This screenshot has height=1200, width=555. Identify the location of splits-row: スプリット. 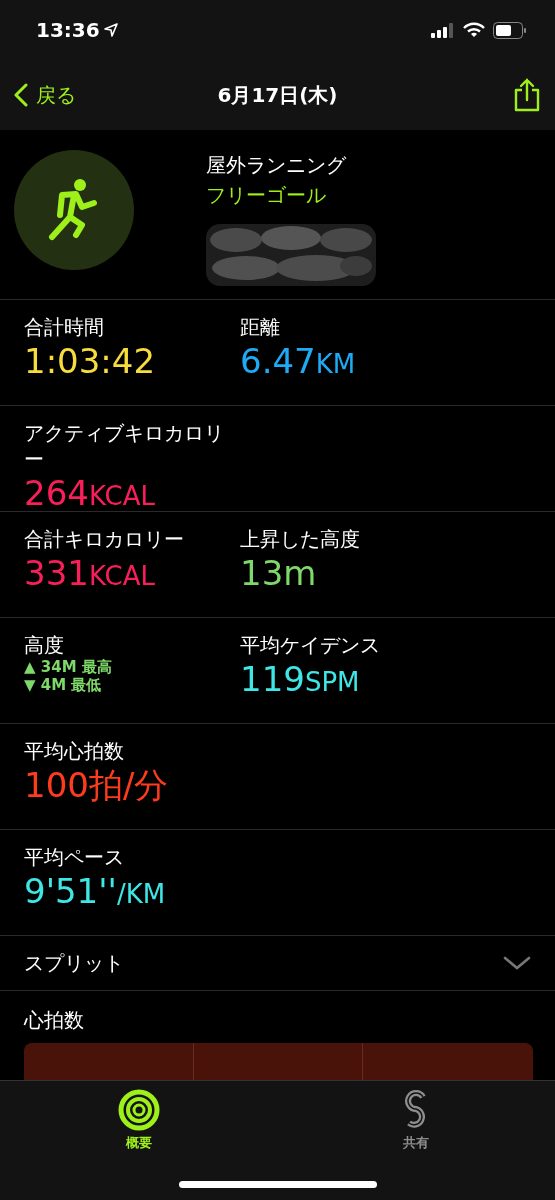
(277, 963).